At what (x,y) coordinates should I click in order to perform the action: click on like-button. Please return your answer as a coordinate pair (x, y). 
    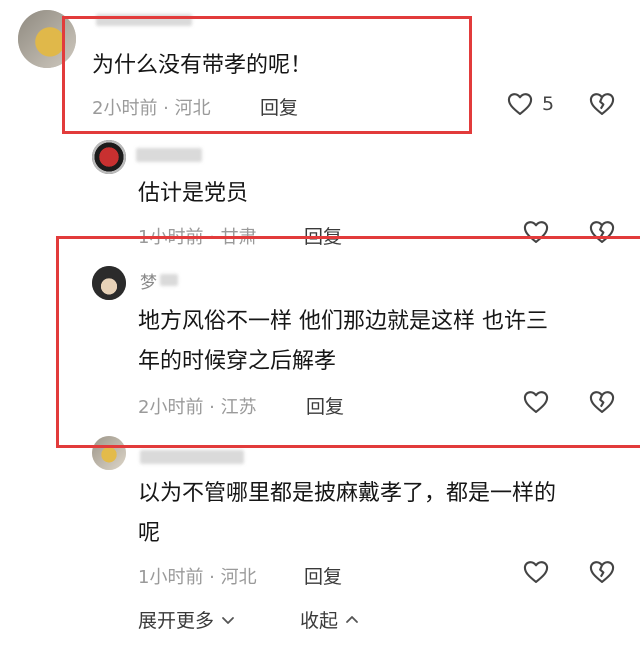
    Looking at the image, I should click on (536, 572).